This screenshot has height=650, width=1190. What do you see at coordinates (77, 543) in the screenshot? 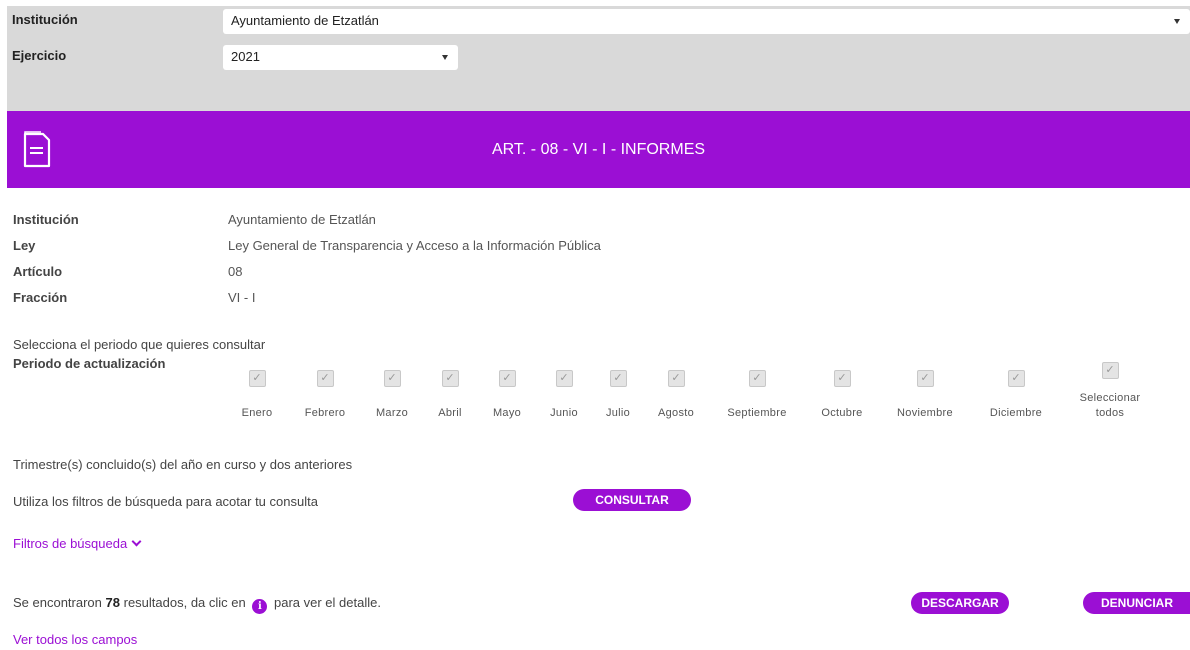
I see `search-filters-toggle: Filtros de búsqueda` at bounding box center [77, 543].